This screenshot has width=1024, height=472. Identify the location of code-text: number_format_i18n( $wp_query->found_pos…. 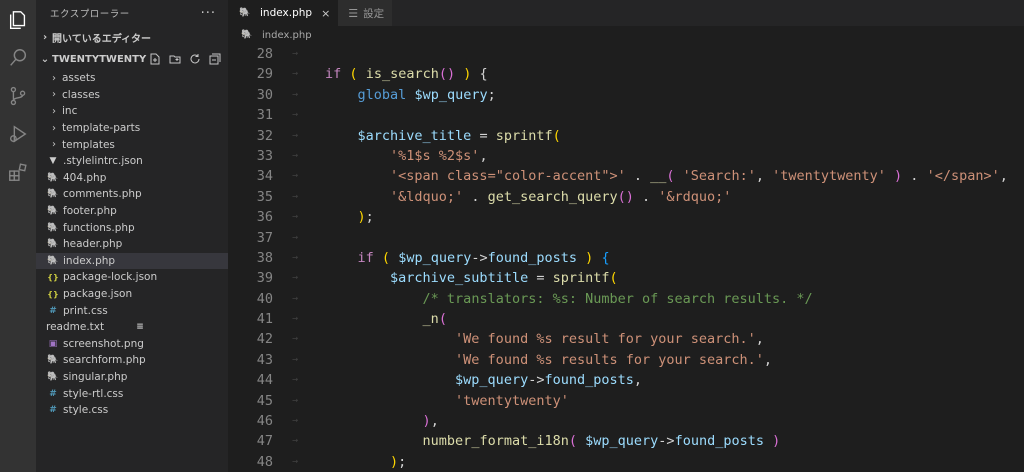
(601, 441).